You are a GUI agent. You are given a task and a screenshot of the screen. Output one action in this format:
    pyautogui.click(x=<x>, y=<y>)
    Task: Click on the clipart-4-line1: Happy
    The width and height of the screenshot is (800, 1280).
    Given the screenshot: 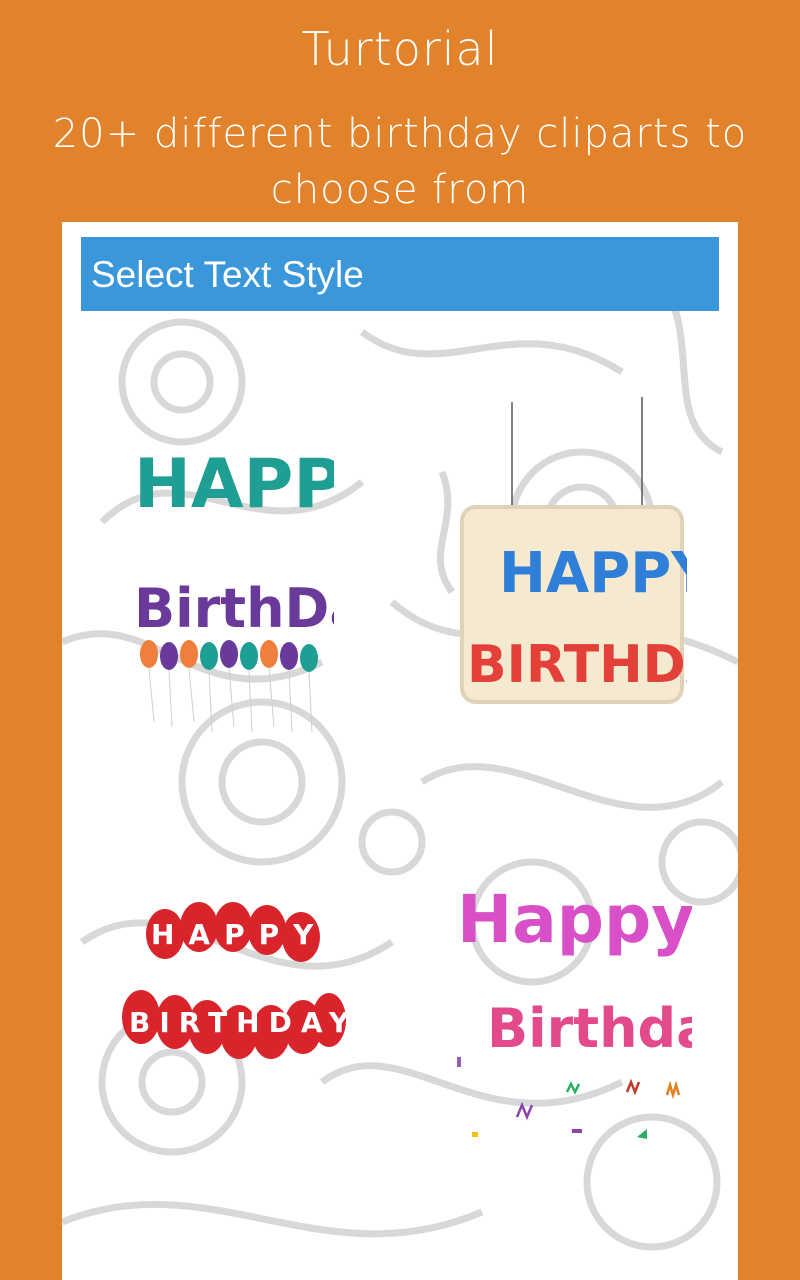 What is the action you would take?
    pyautogui.click(x=574, y=919)
    